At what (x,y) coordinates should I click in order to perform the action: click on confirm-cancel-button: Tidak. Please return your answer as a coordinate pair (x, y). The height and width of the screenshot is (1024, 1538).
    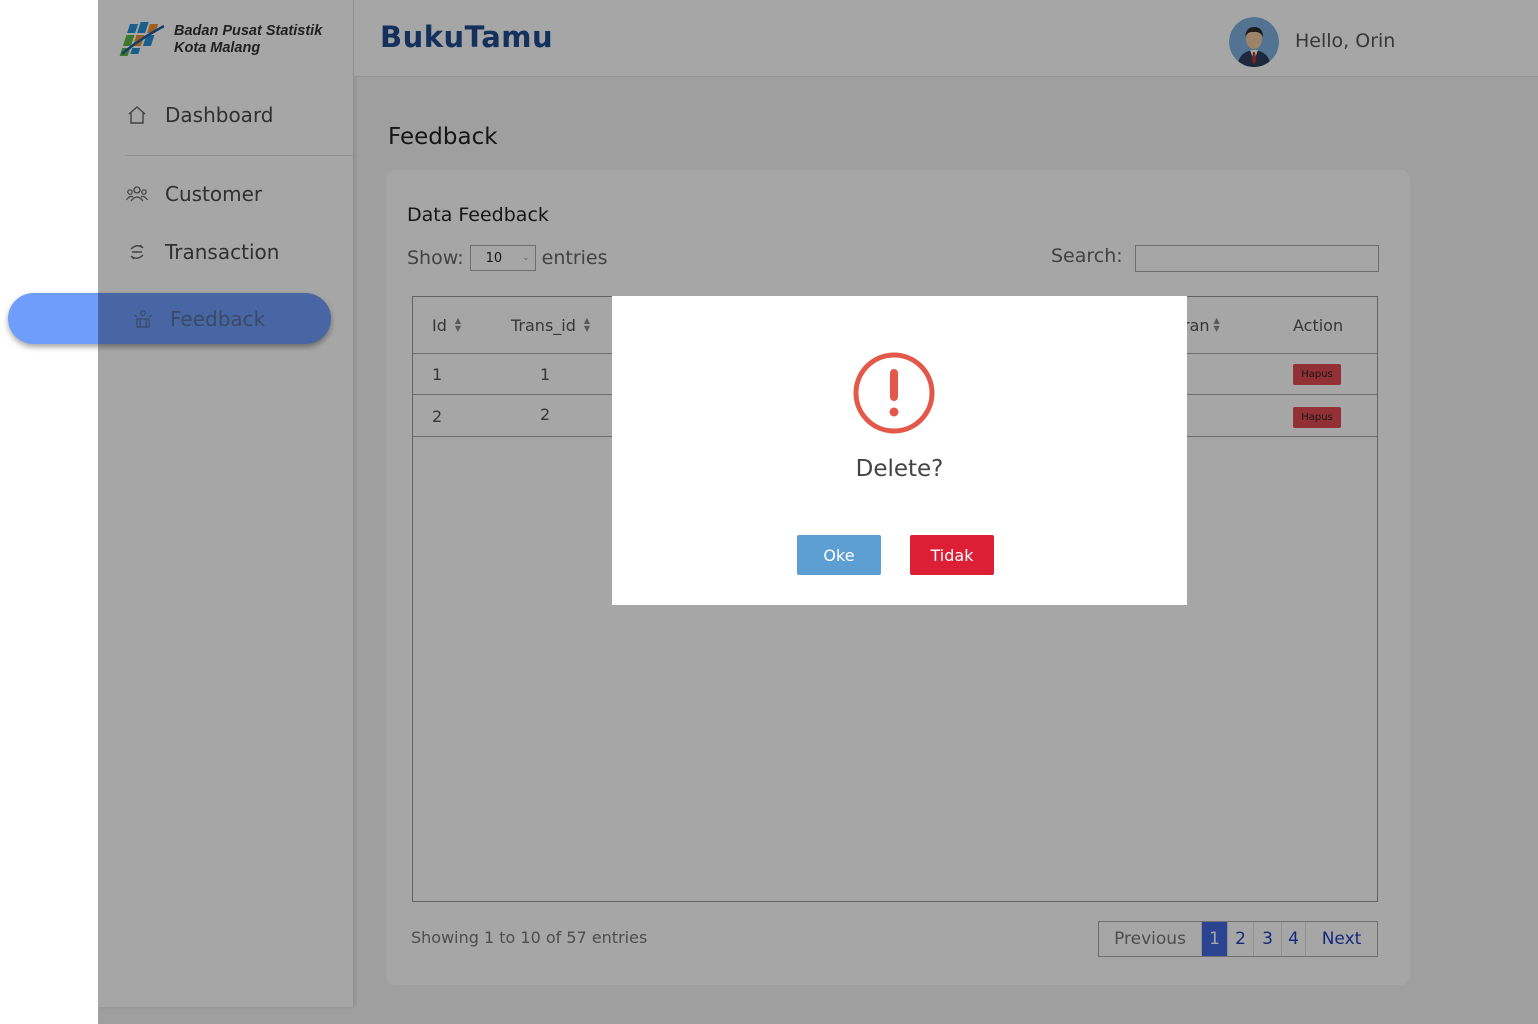
    Looking at the image, I should click on (952, 555).